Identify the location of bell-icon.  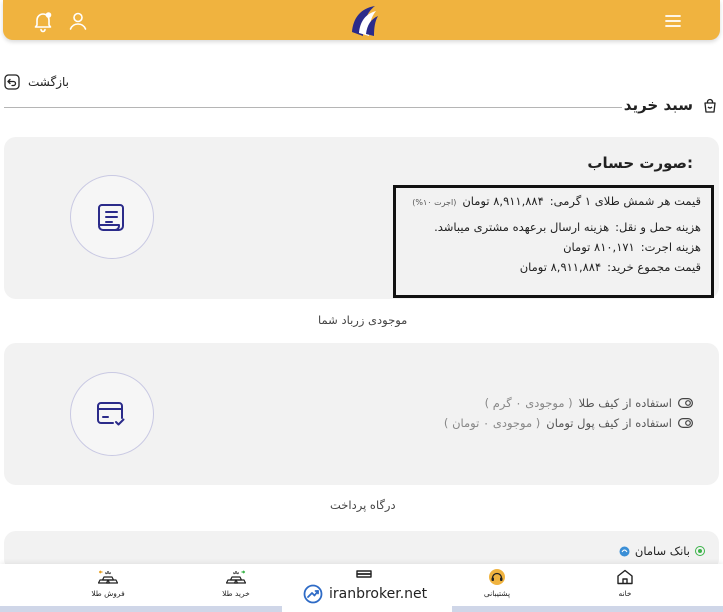
(43, 21).